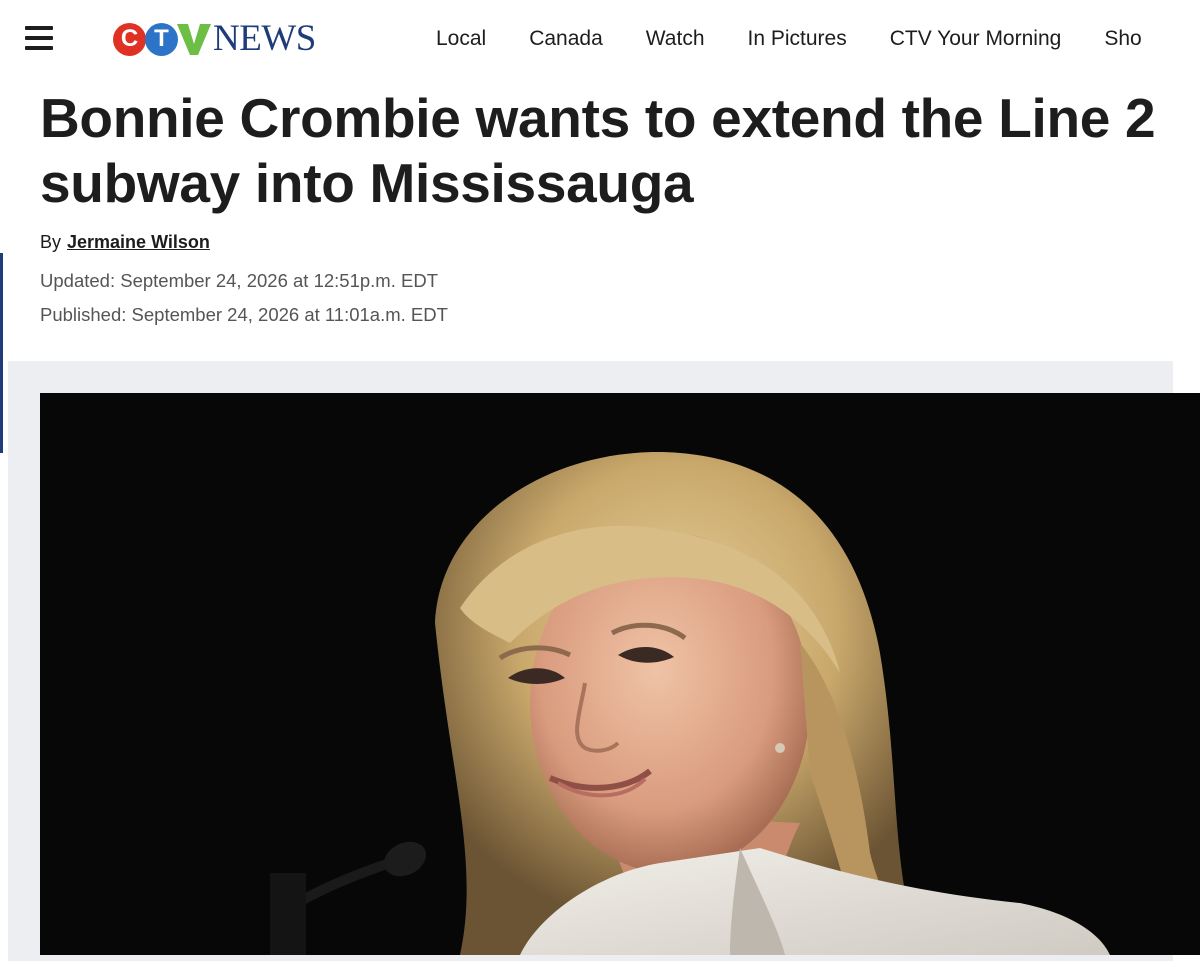 Image resolution: width=1200 pixels, height=961 pixels. Describe the element at coordinates (51, 242) in the screenshot. I see `byline-prefix: By` at that location.